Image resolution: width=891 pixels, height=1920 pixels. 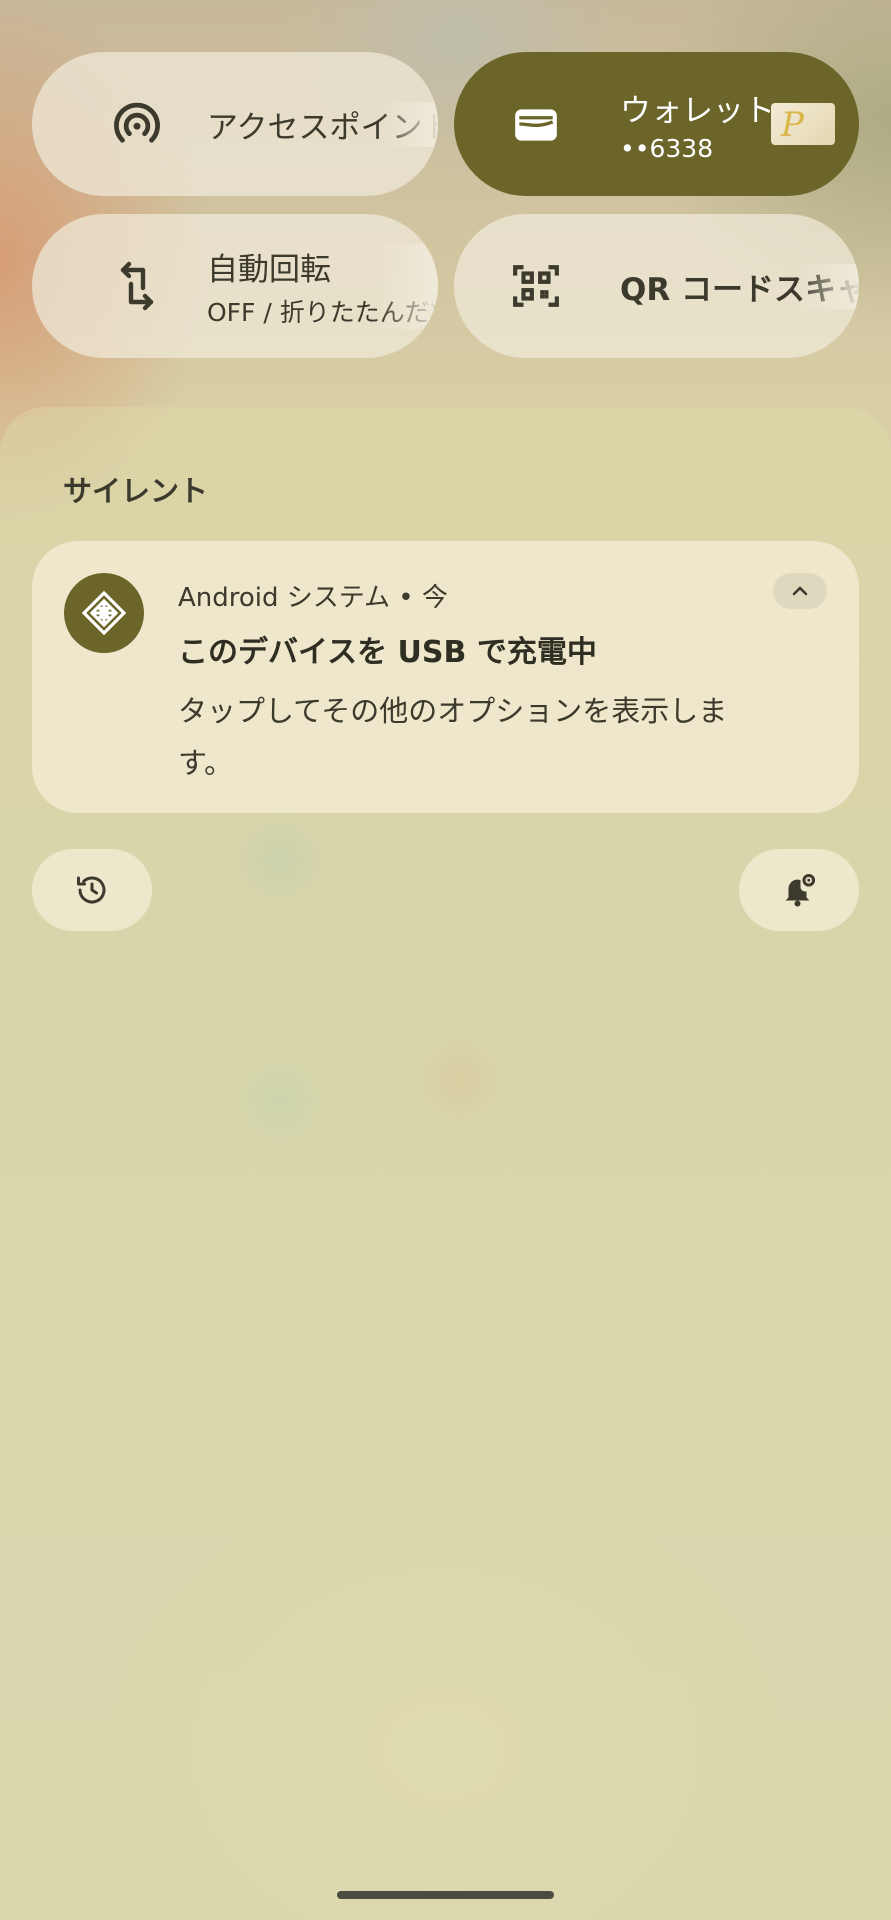 I want to click on collapse-button, so click(x=800, y=591).